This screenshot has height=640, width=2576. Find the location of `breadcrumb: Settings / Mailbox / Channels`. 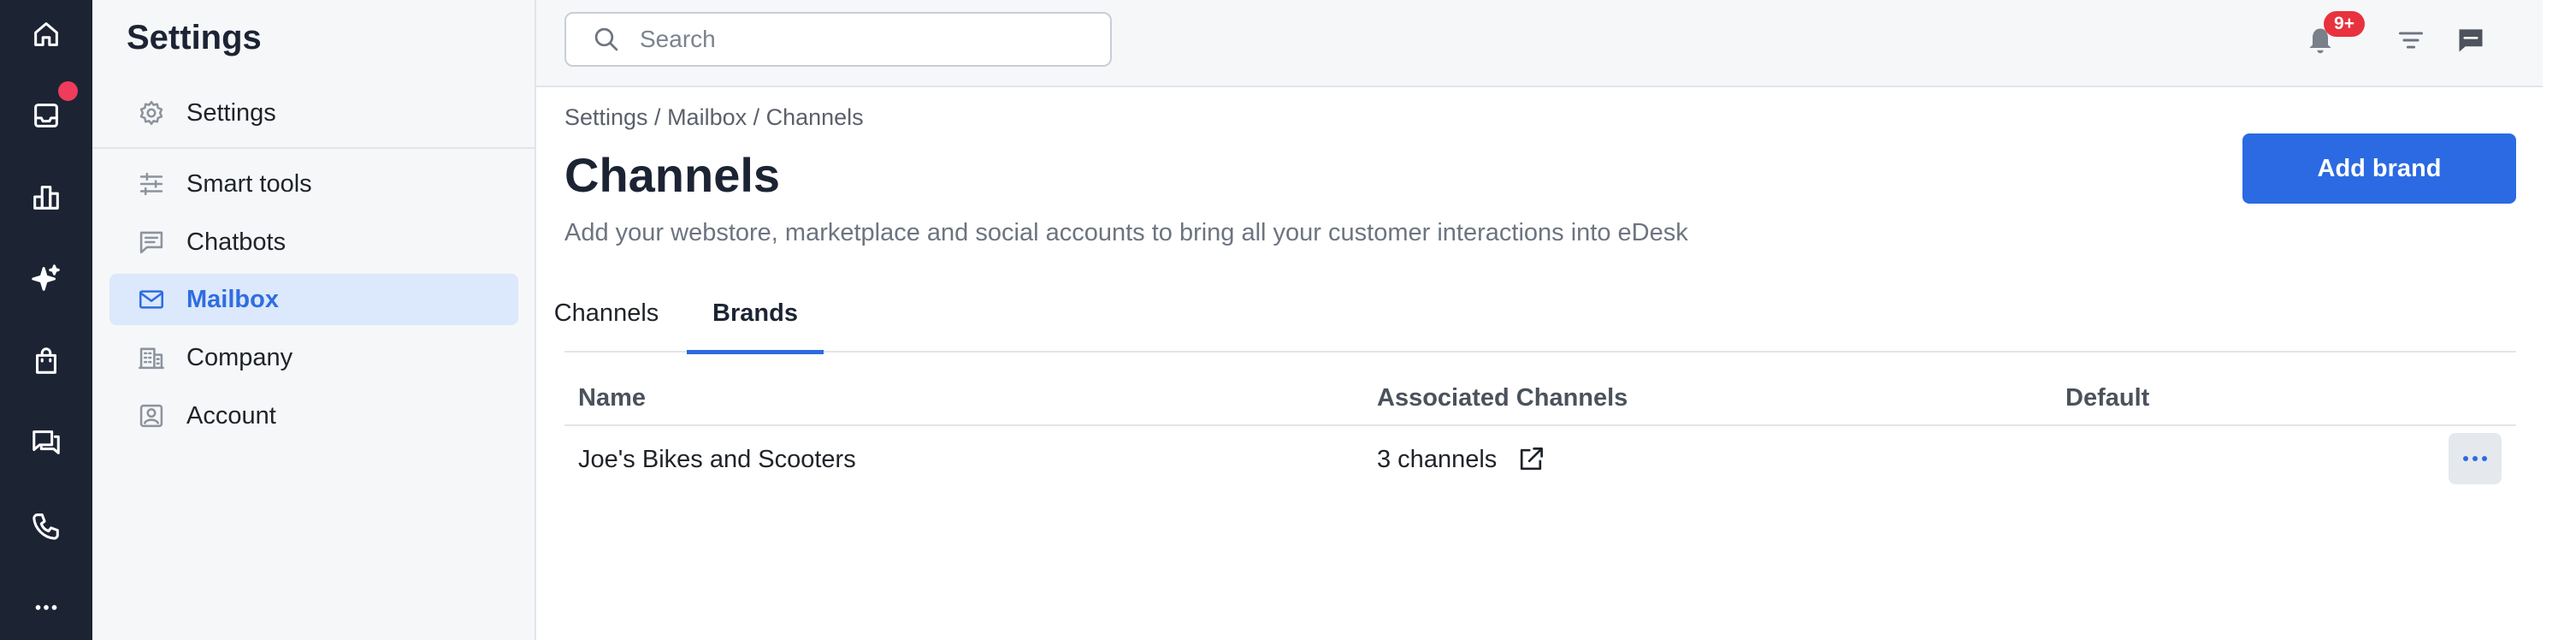

breadcrumb: Settings / Mailbox / Channels is located at coordinates (714, 117).